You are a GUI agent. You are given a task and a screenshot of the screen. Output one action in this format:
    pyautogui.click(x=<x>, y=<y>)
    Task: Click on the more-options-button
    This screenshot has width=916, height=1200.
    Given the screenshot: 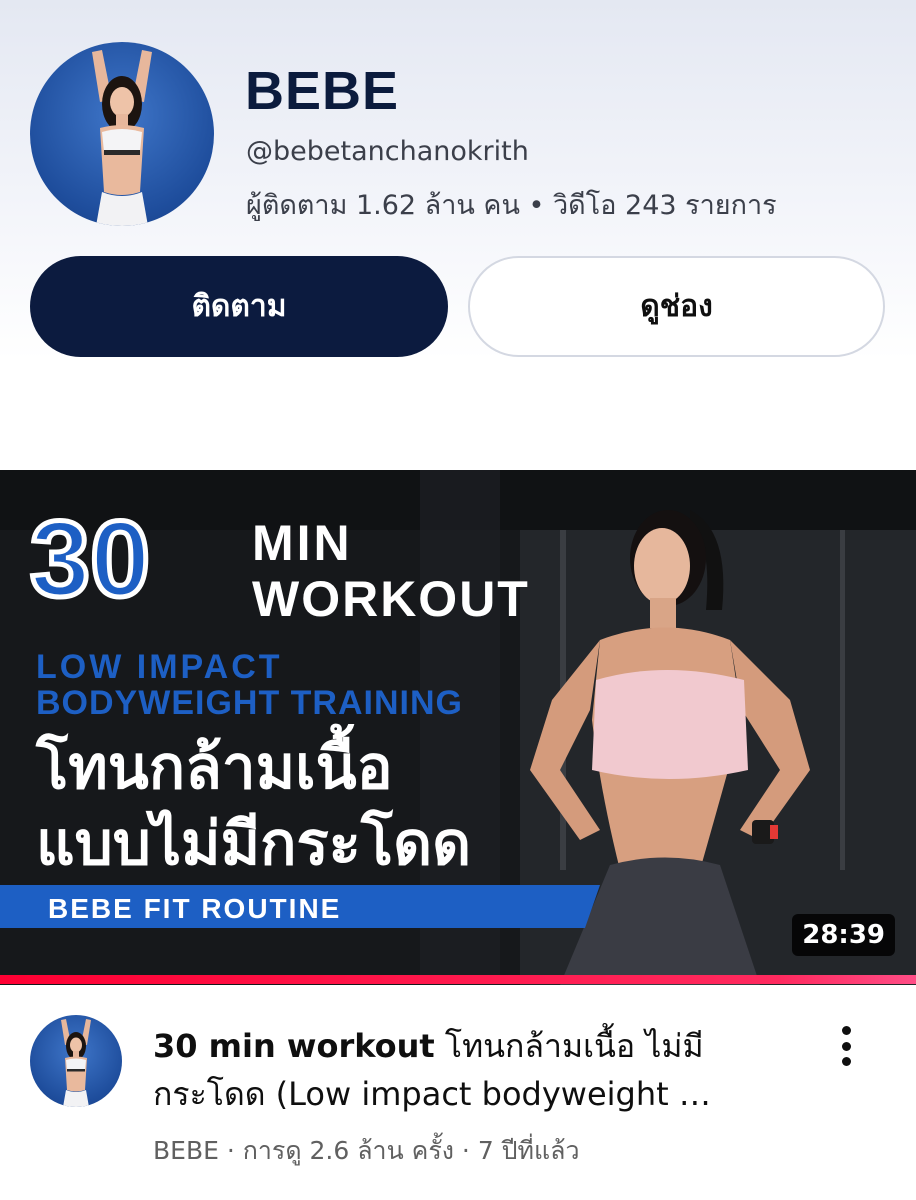 What is the action you would take?
    pyautogui.click(x=846, y=1046)
    